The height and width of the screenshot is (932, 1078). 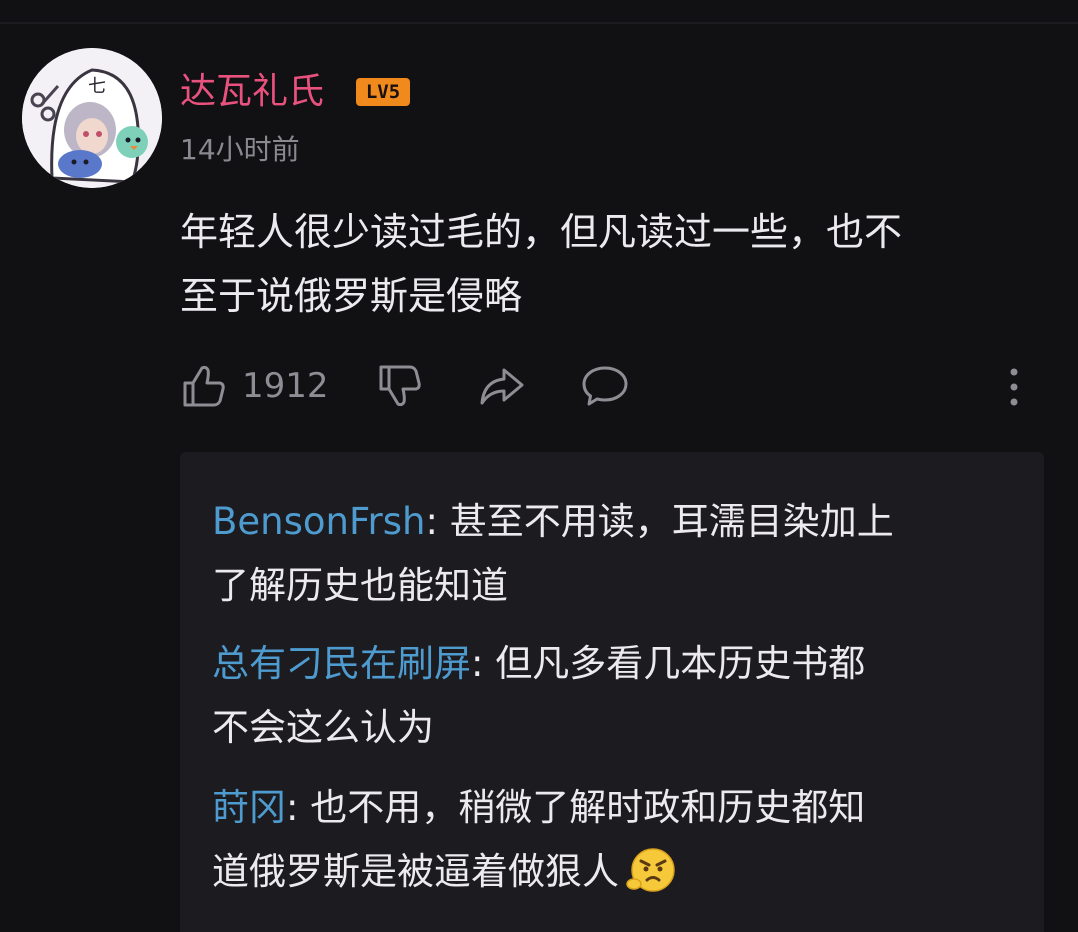 I want to click on reply-text: 也不用，稍微了解时政和历史都知, so click(x=588, y=807).